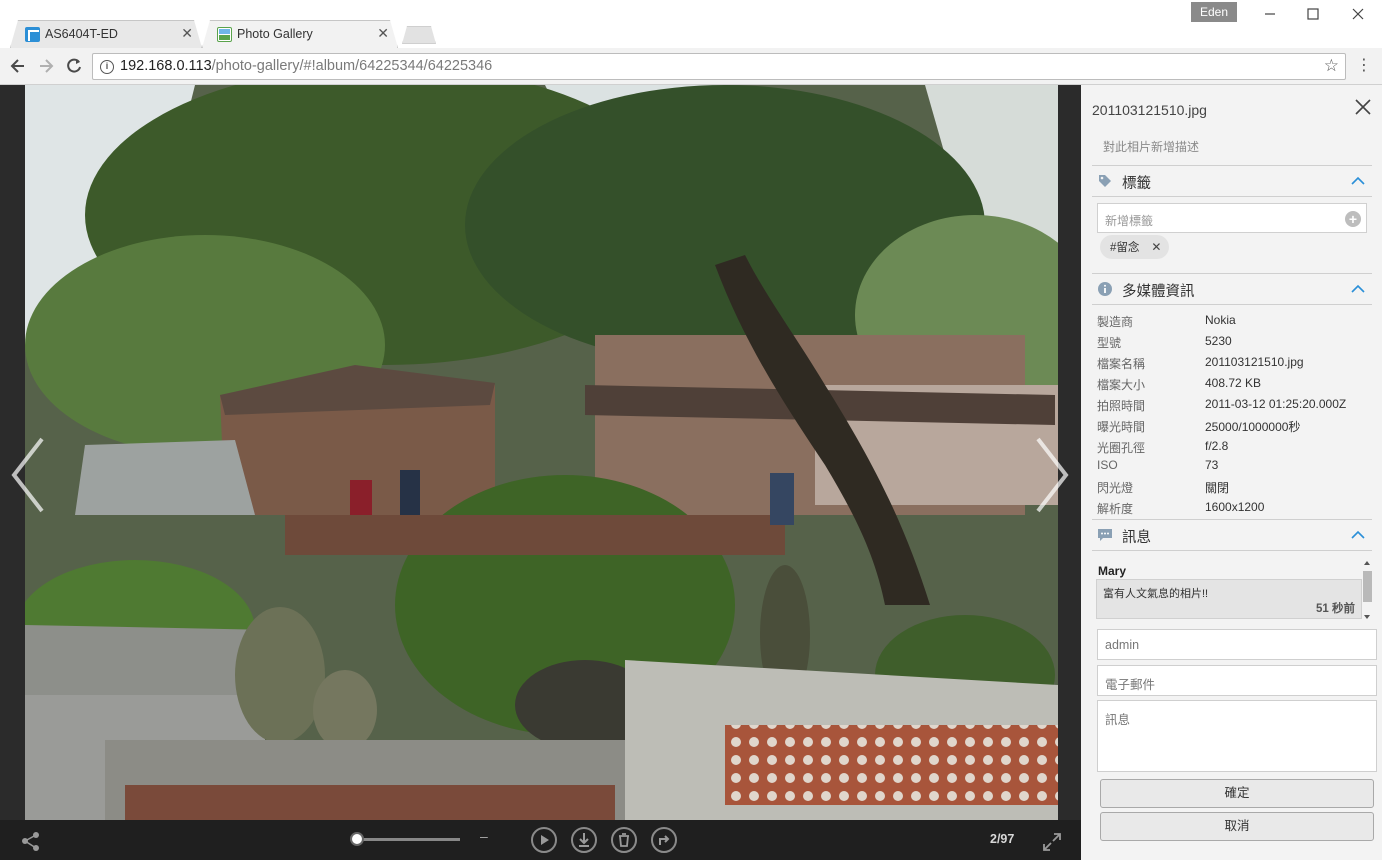 Image resolution: width=1382 pixels, height=860 pixels. I want to click on trash-icon, so click(624, 840).